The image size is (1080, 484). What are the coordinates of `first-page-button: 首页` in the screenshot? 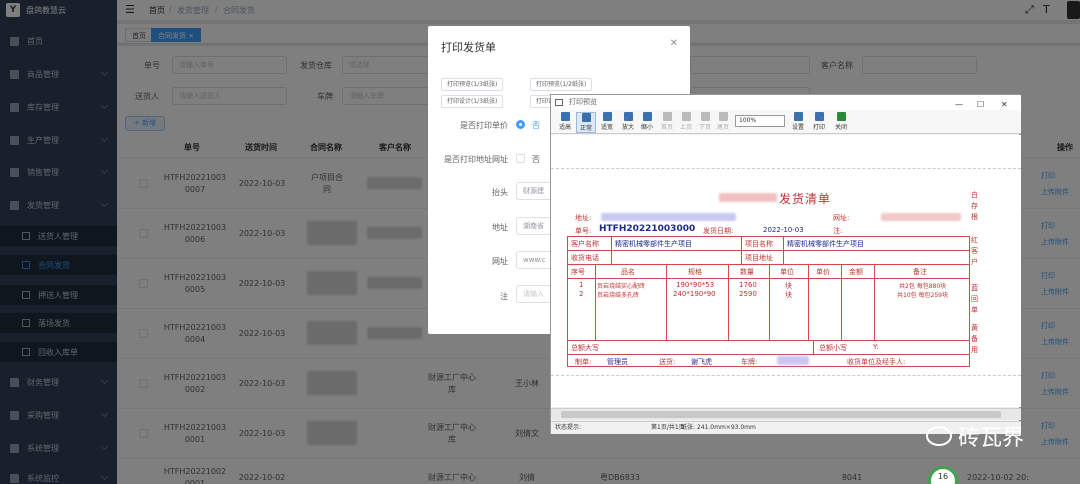 It's located at (667, 121).